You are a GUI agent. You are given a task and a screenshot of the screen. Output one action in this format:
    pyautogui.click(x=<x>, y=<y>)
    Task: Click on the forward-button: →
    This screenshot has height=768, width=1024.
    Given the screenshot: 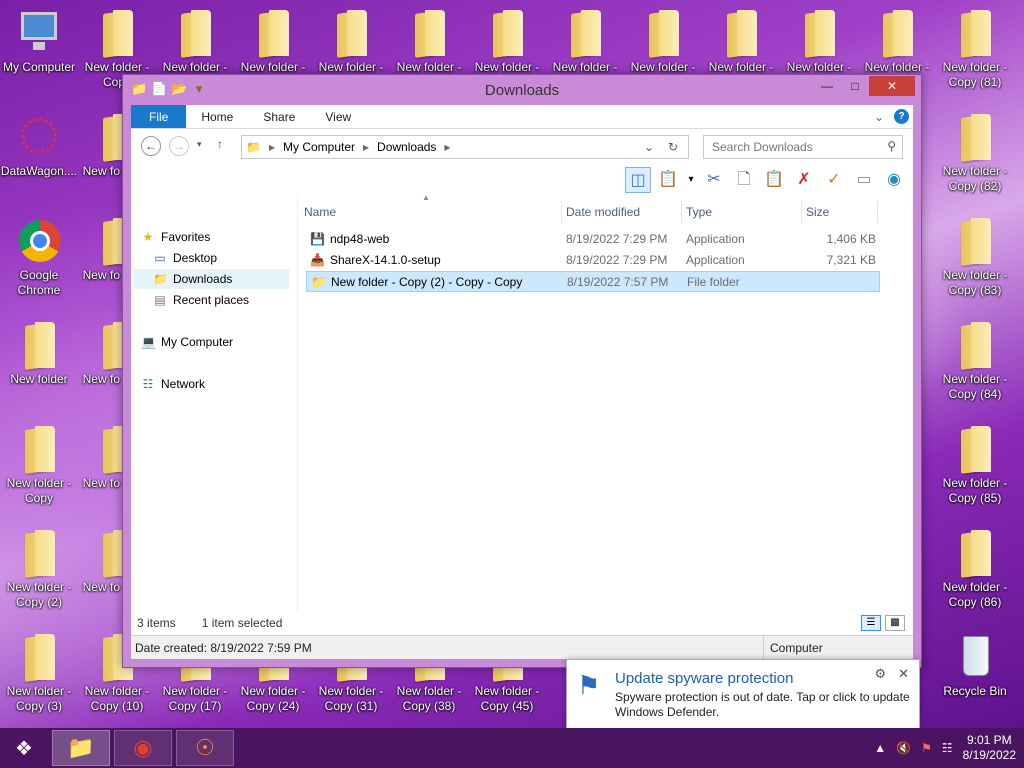 What is the action you would take?
    pyautogui.click(x=179, y=146)
    